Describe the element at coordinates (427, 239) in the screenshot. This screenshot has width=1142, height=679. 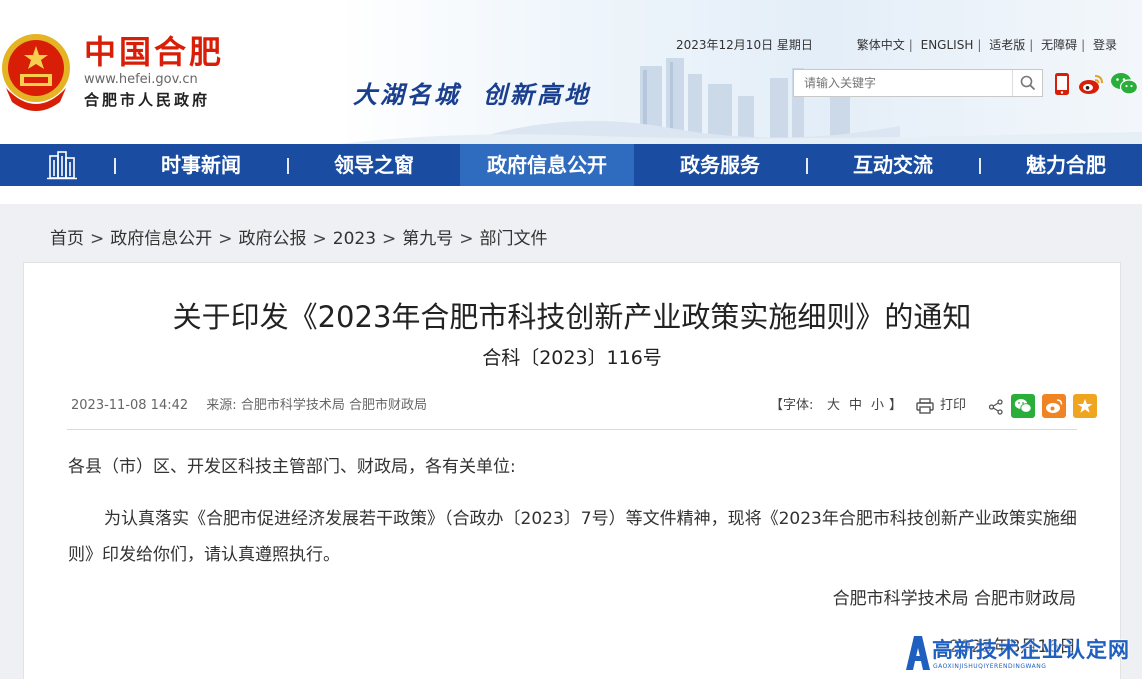
I see `breadcrumb-issue: 第九号` at that location.